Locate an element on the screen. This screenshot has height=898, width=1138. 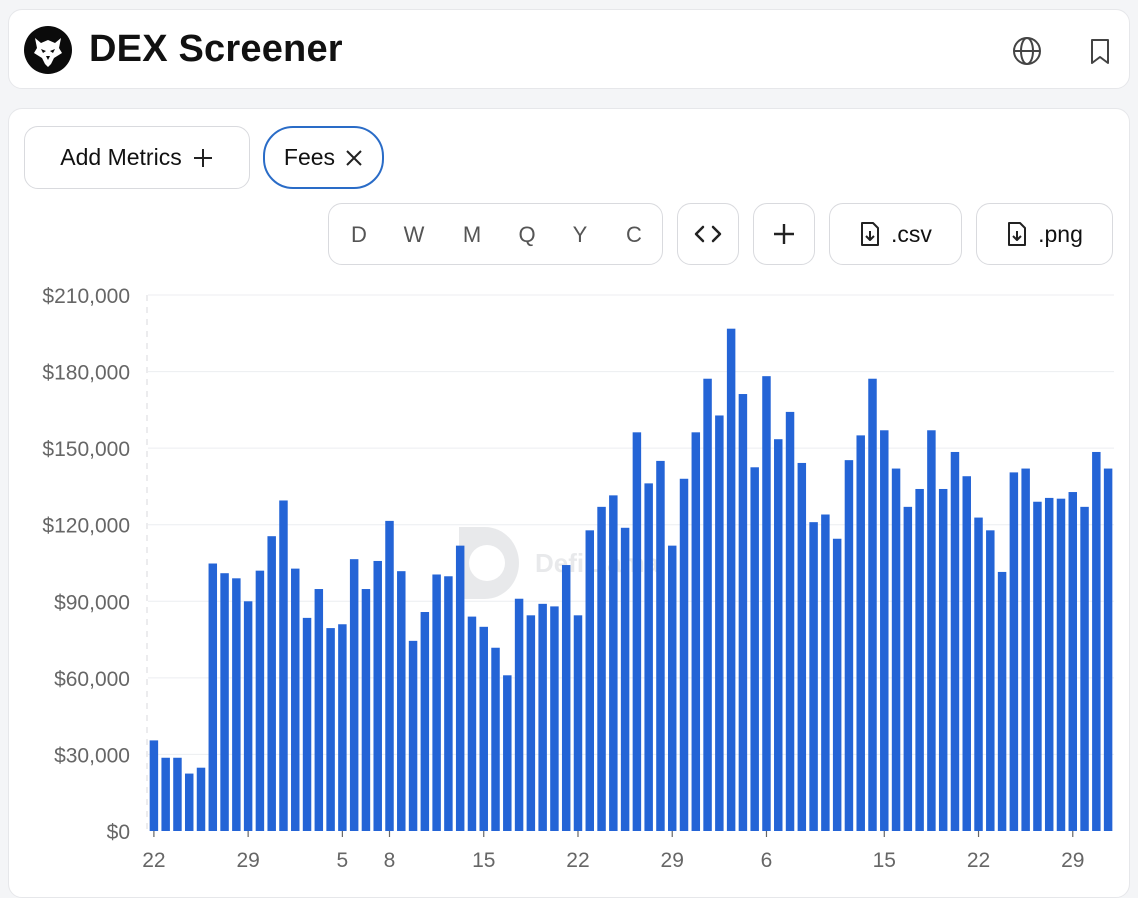
download-csv-button: .csv is located at coordinates (895, 234).